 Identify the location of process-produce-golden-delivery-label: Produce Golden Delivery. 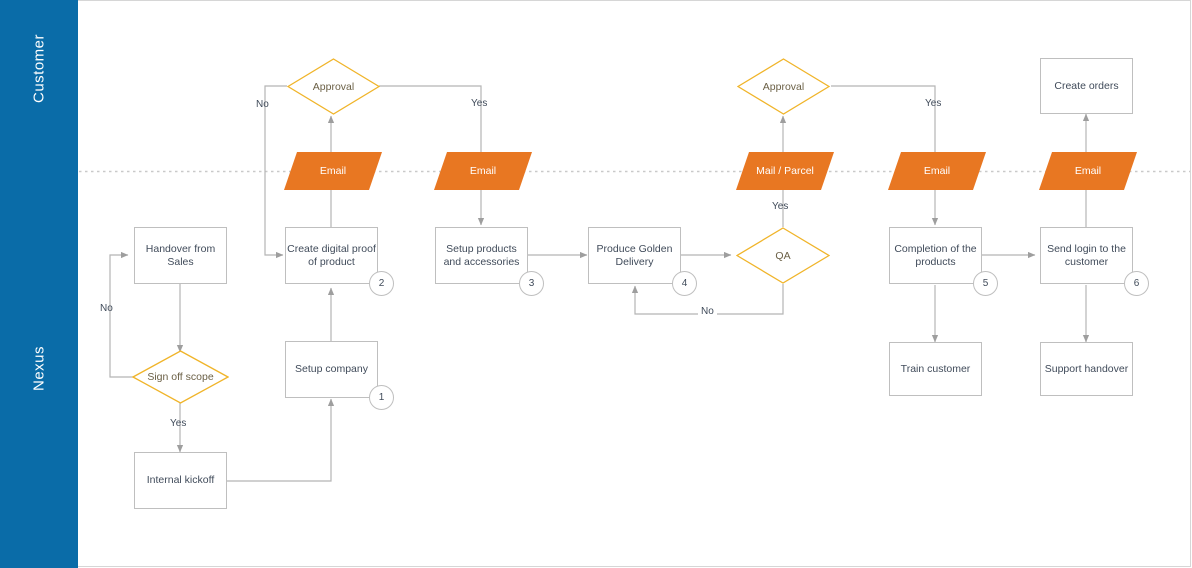
(634, 255).